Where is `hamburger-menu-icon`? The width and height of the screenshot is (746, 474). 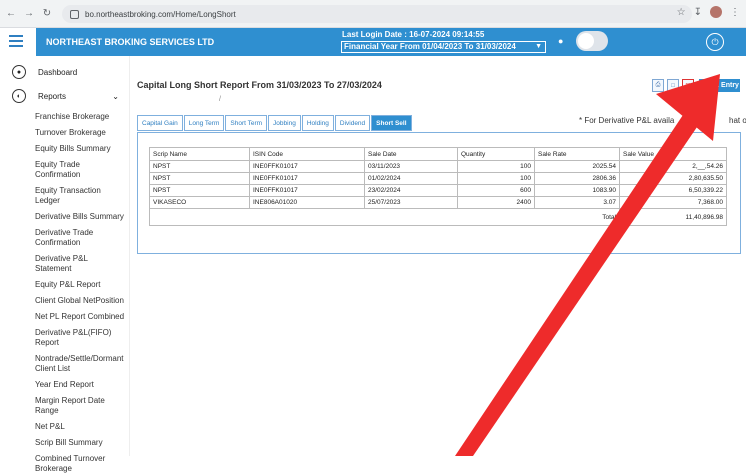 hamburger-menu-icon is located at coordinates (16, 41).